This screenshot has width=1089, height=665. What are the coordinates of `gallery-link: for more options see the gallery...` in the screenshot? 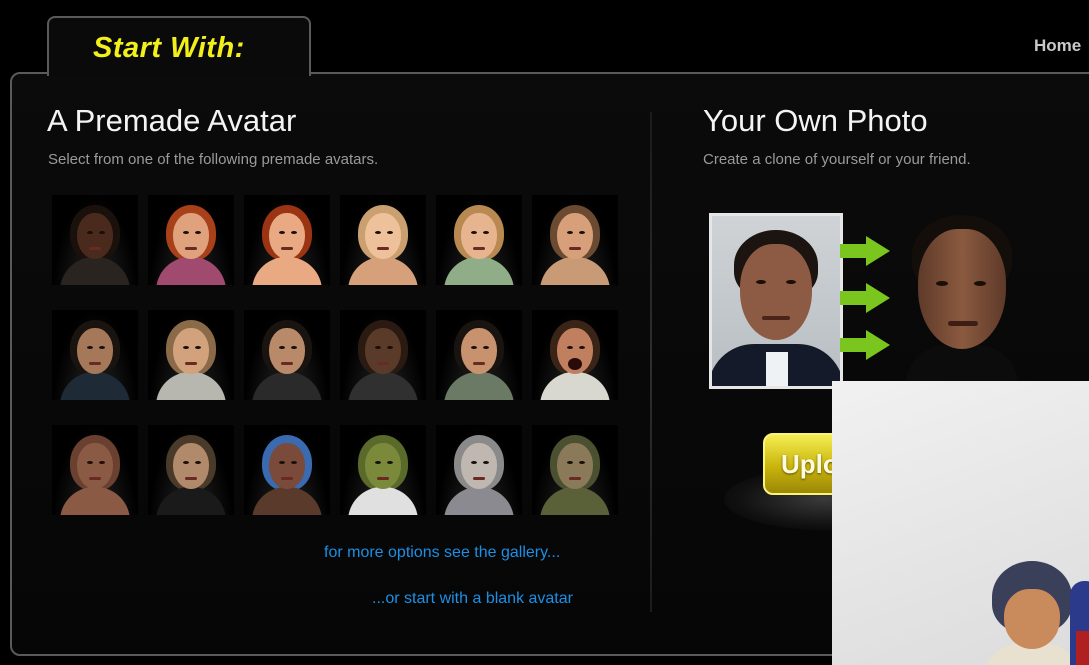 It's located at (442, 553).